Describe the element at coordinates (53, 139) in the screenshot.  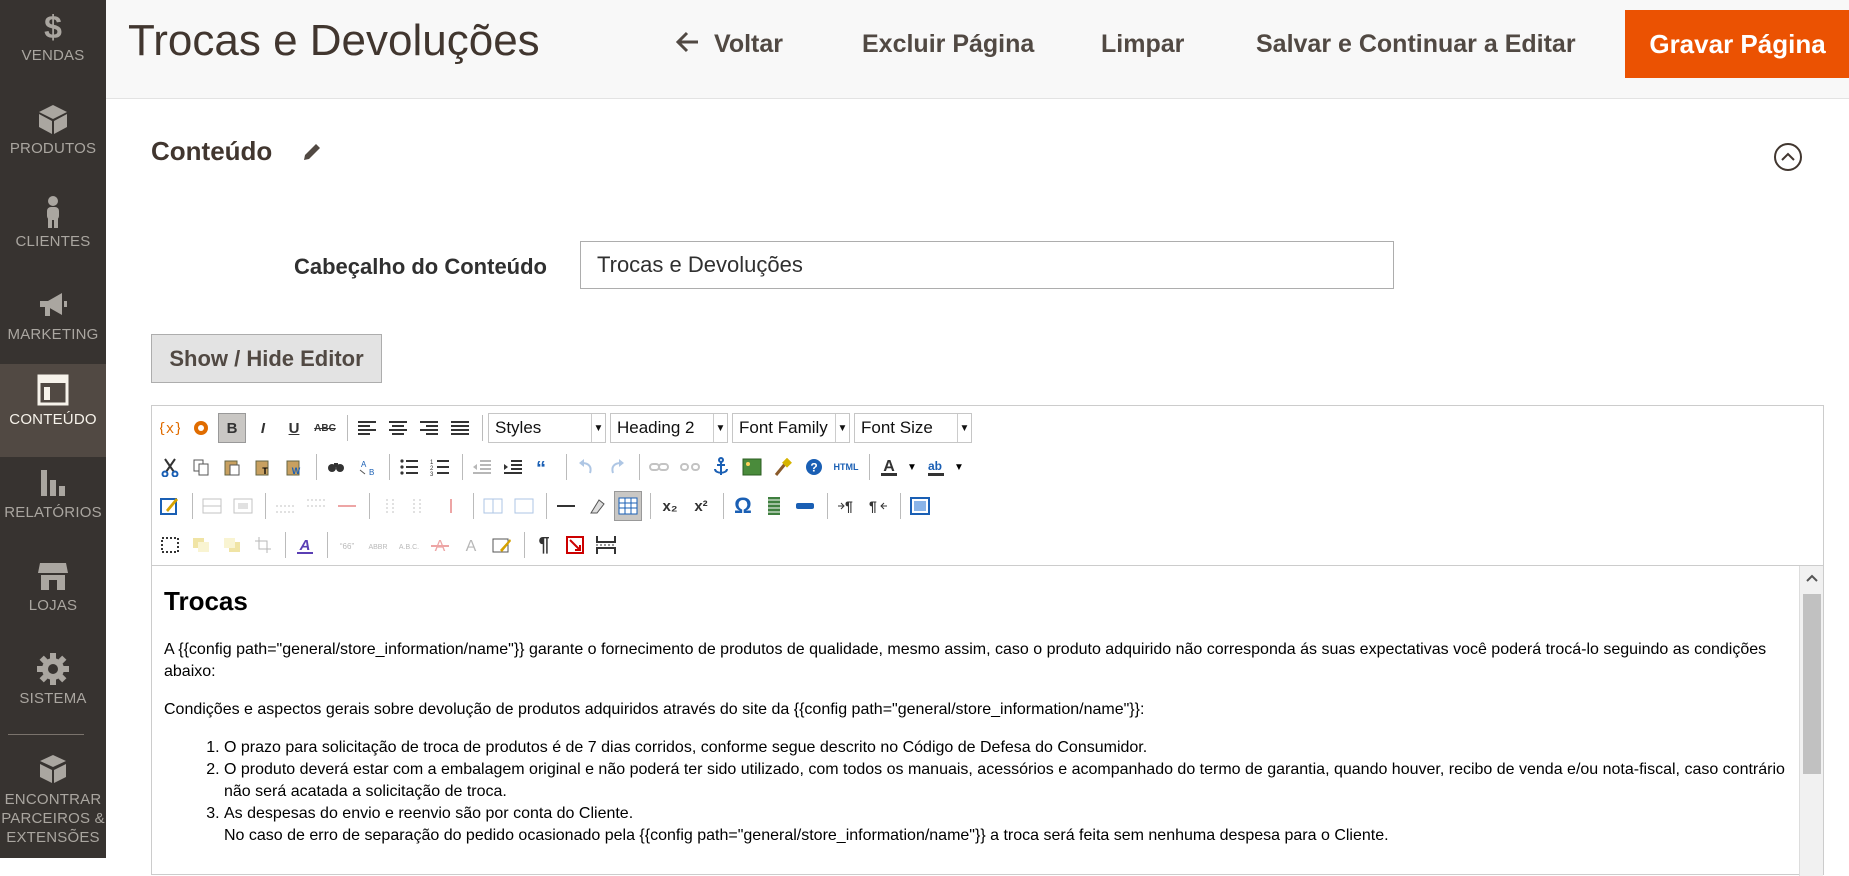
I see `nav-item-produtos: PRODUTOS` at that location.